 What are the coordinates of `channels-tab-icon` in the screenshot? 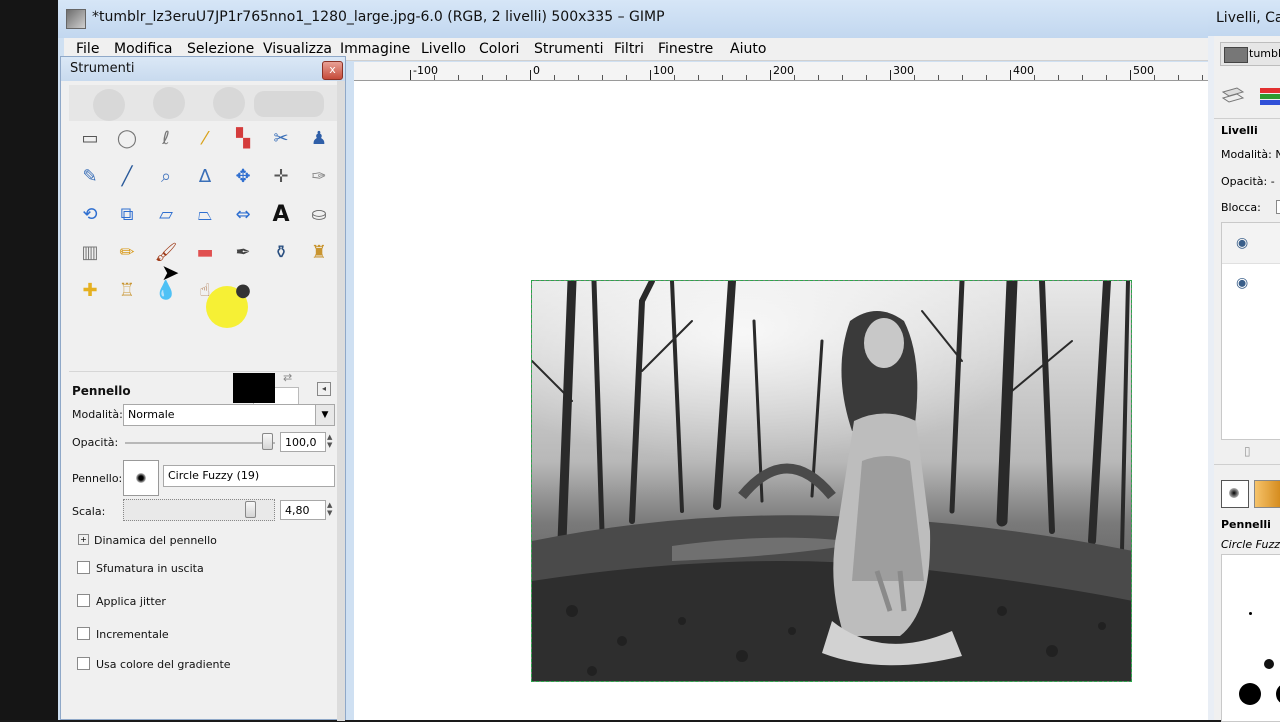 It's located at (1269, 96).